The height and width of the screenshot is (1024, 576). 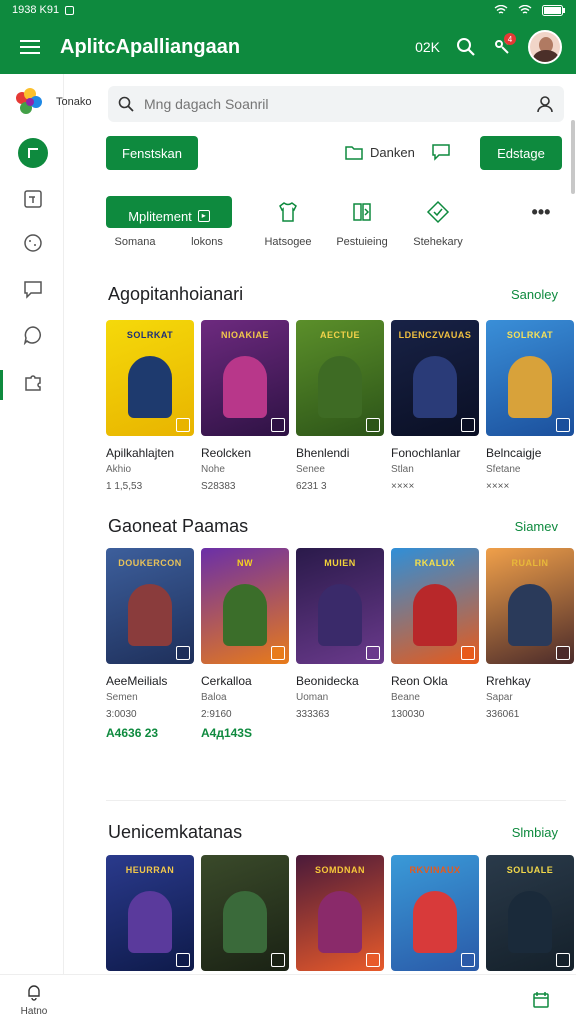 I want to click on more-dots-icon: •••, so click(x=541, y=211).